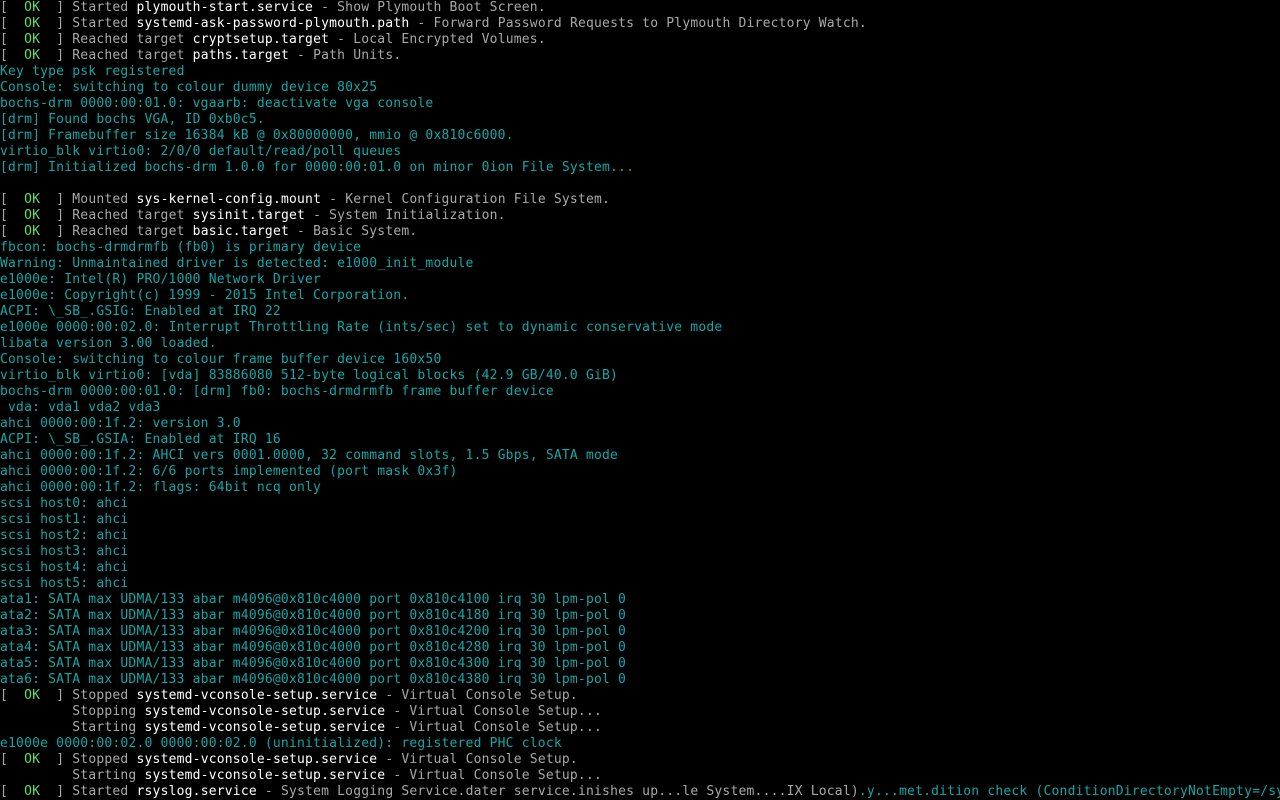 The height and width of the screenshot is (800, 1280). What do you see at coordinates (140, 311) in the screenshot?
I see `kernel-message-line: ACPI: \_SB_.GSIG: Enabled at IRQ 22` at bounding box center [140, 311].